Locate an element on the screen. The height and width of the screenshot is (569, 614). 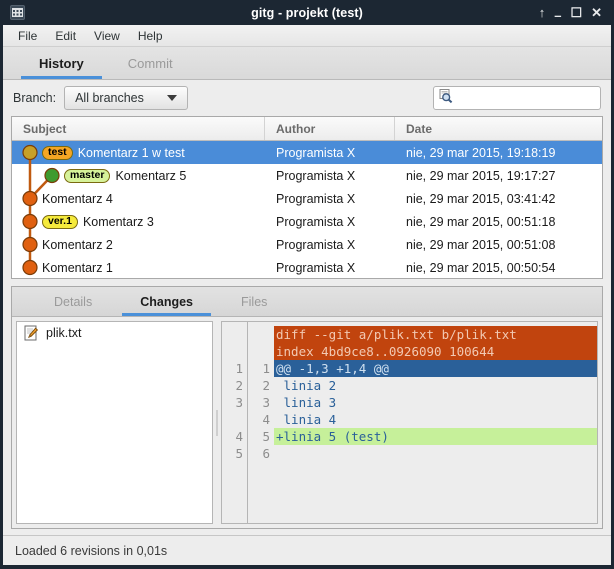
branch-select-value: All branches is located at coordinates (109, 98).